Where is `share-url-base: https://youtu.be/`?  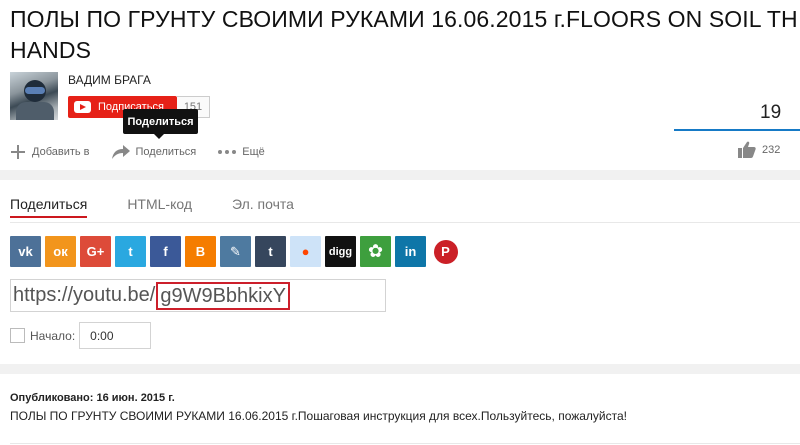 share-url-base: https://youtu.be/ is located at coordinates (84, 295).